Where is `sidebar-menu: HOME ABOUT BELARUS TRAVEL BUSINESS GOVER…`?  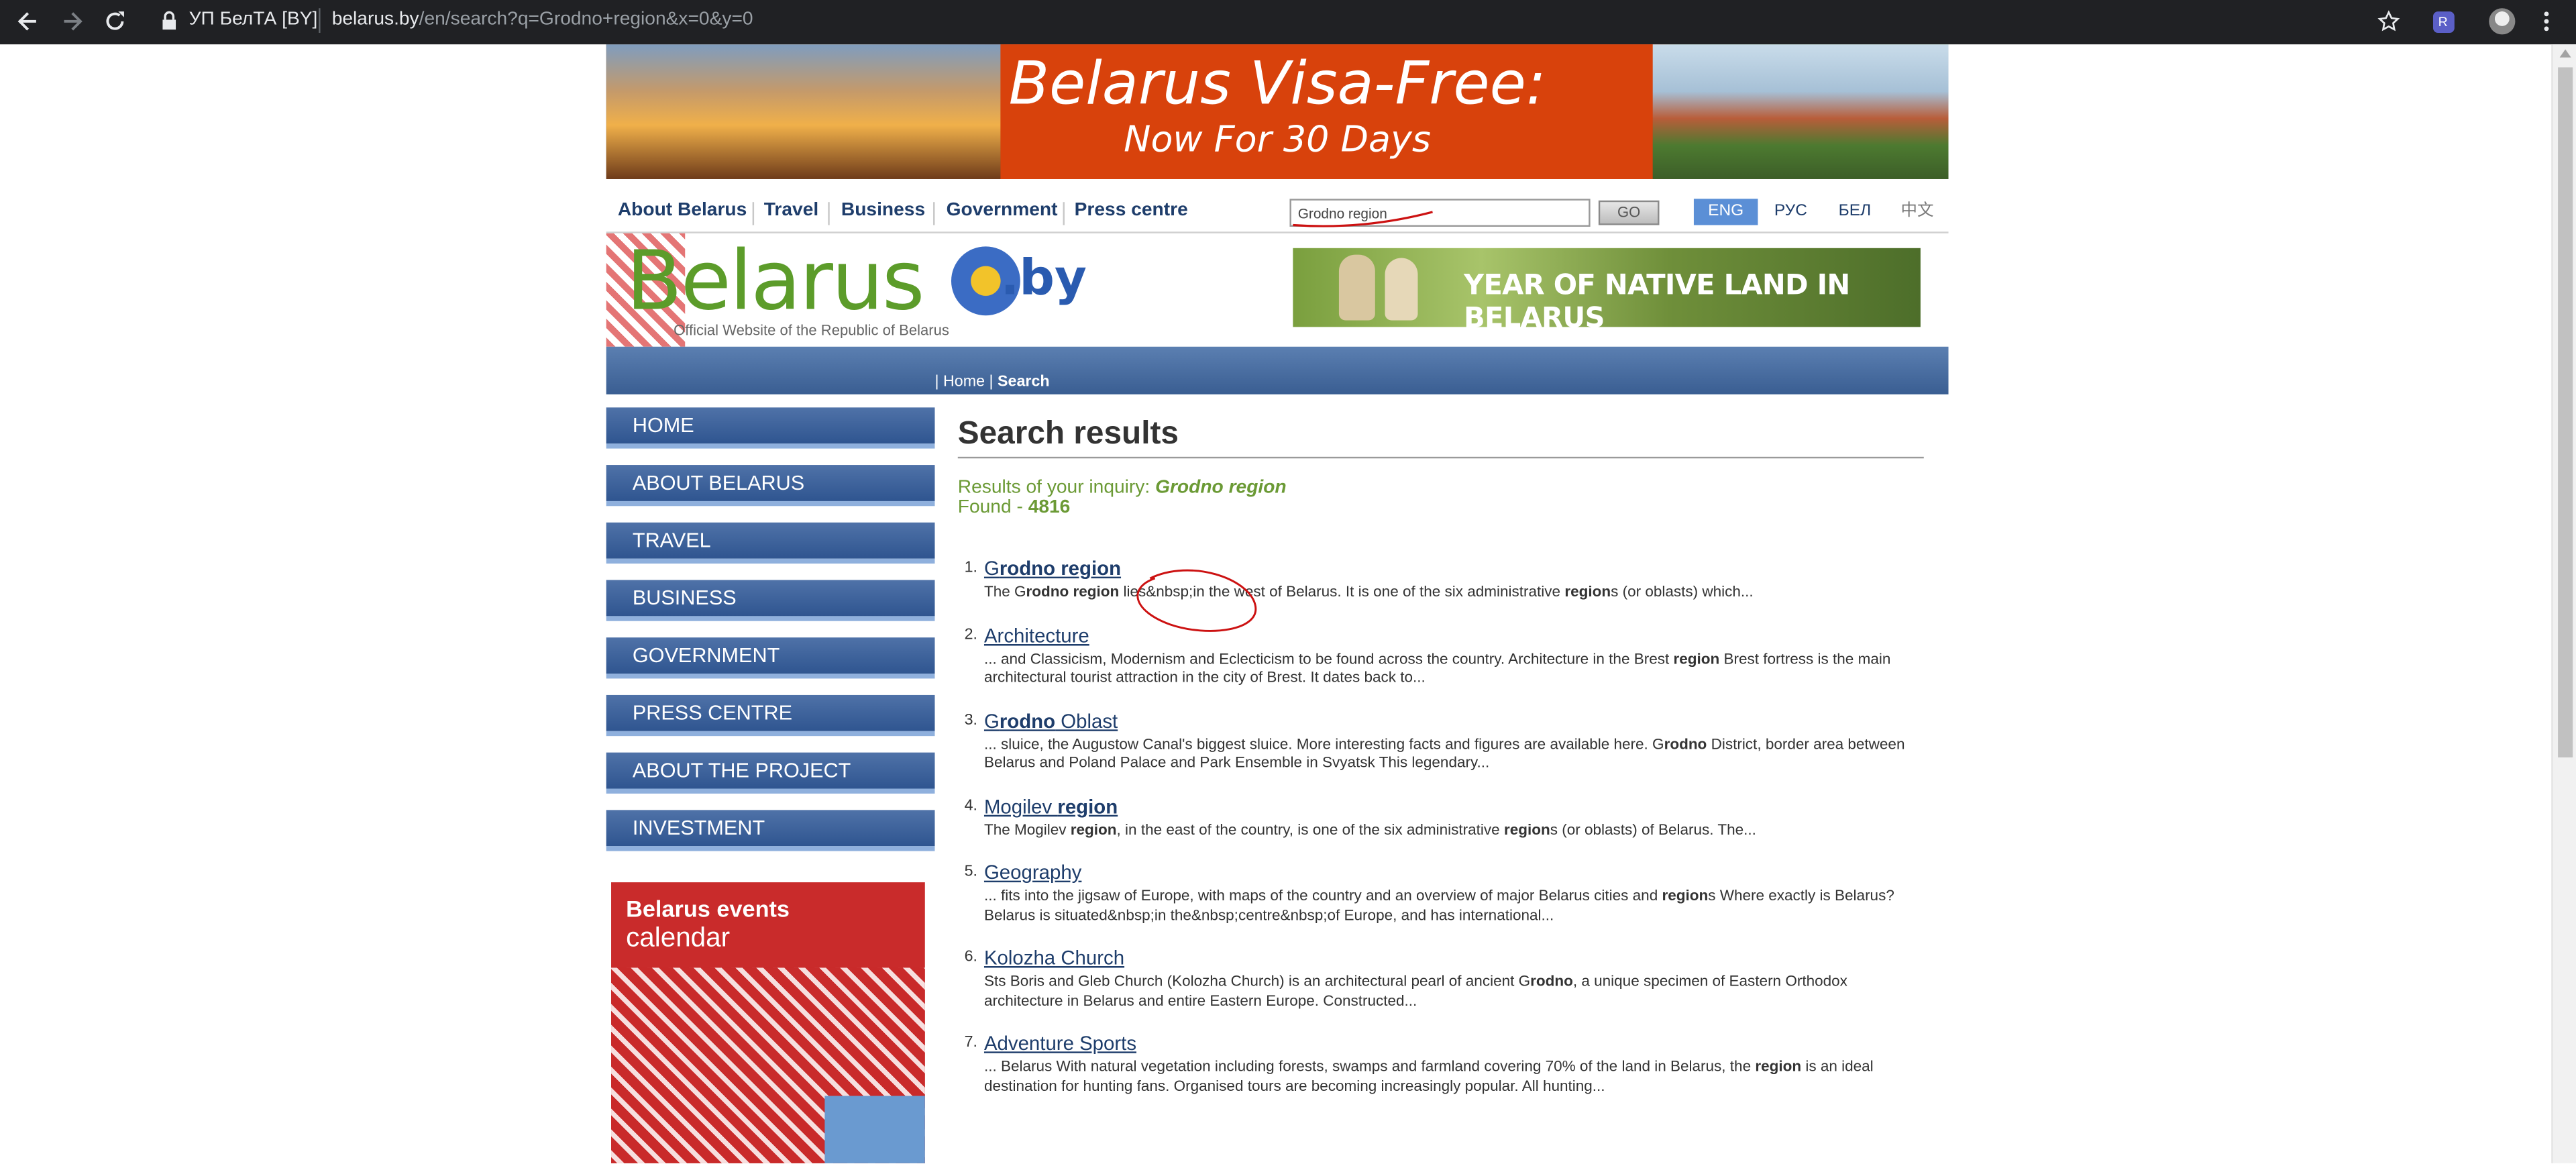
sidebar-menu: HOME ABOUT BELARUS TRAVEL BUSINESS GOVER… is located at coordinates (770, 637).